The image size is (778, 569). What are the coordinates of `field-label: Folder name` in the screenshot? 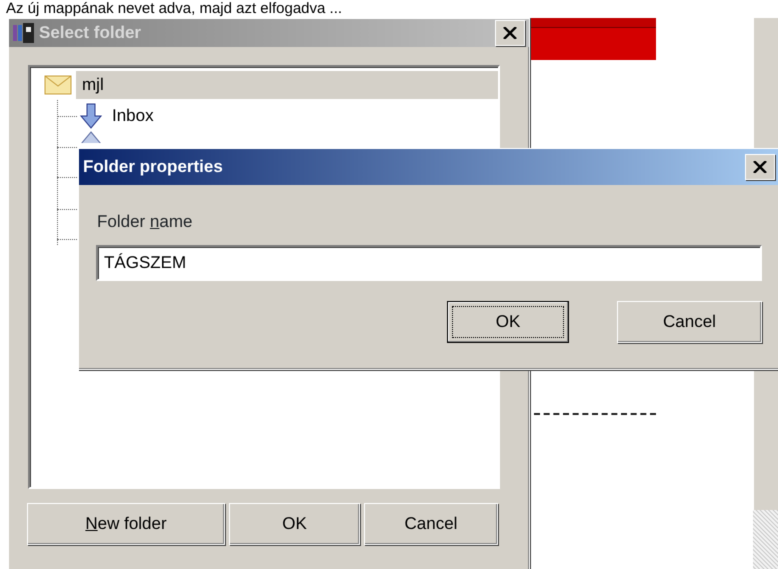 It's located at (144, 222).